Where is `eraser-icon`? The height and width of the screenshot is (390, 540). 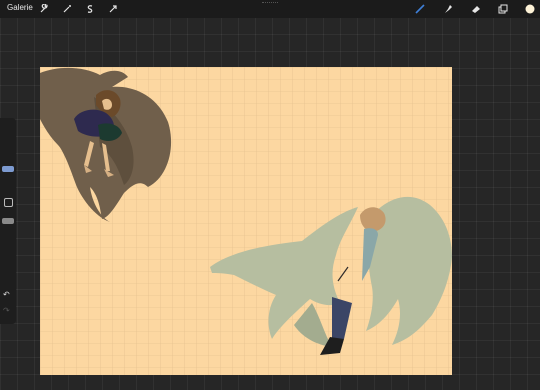
eraser-icon is located at coordinates (476, 9).